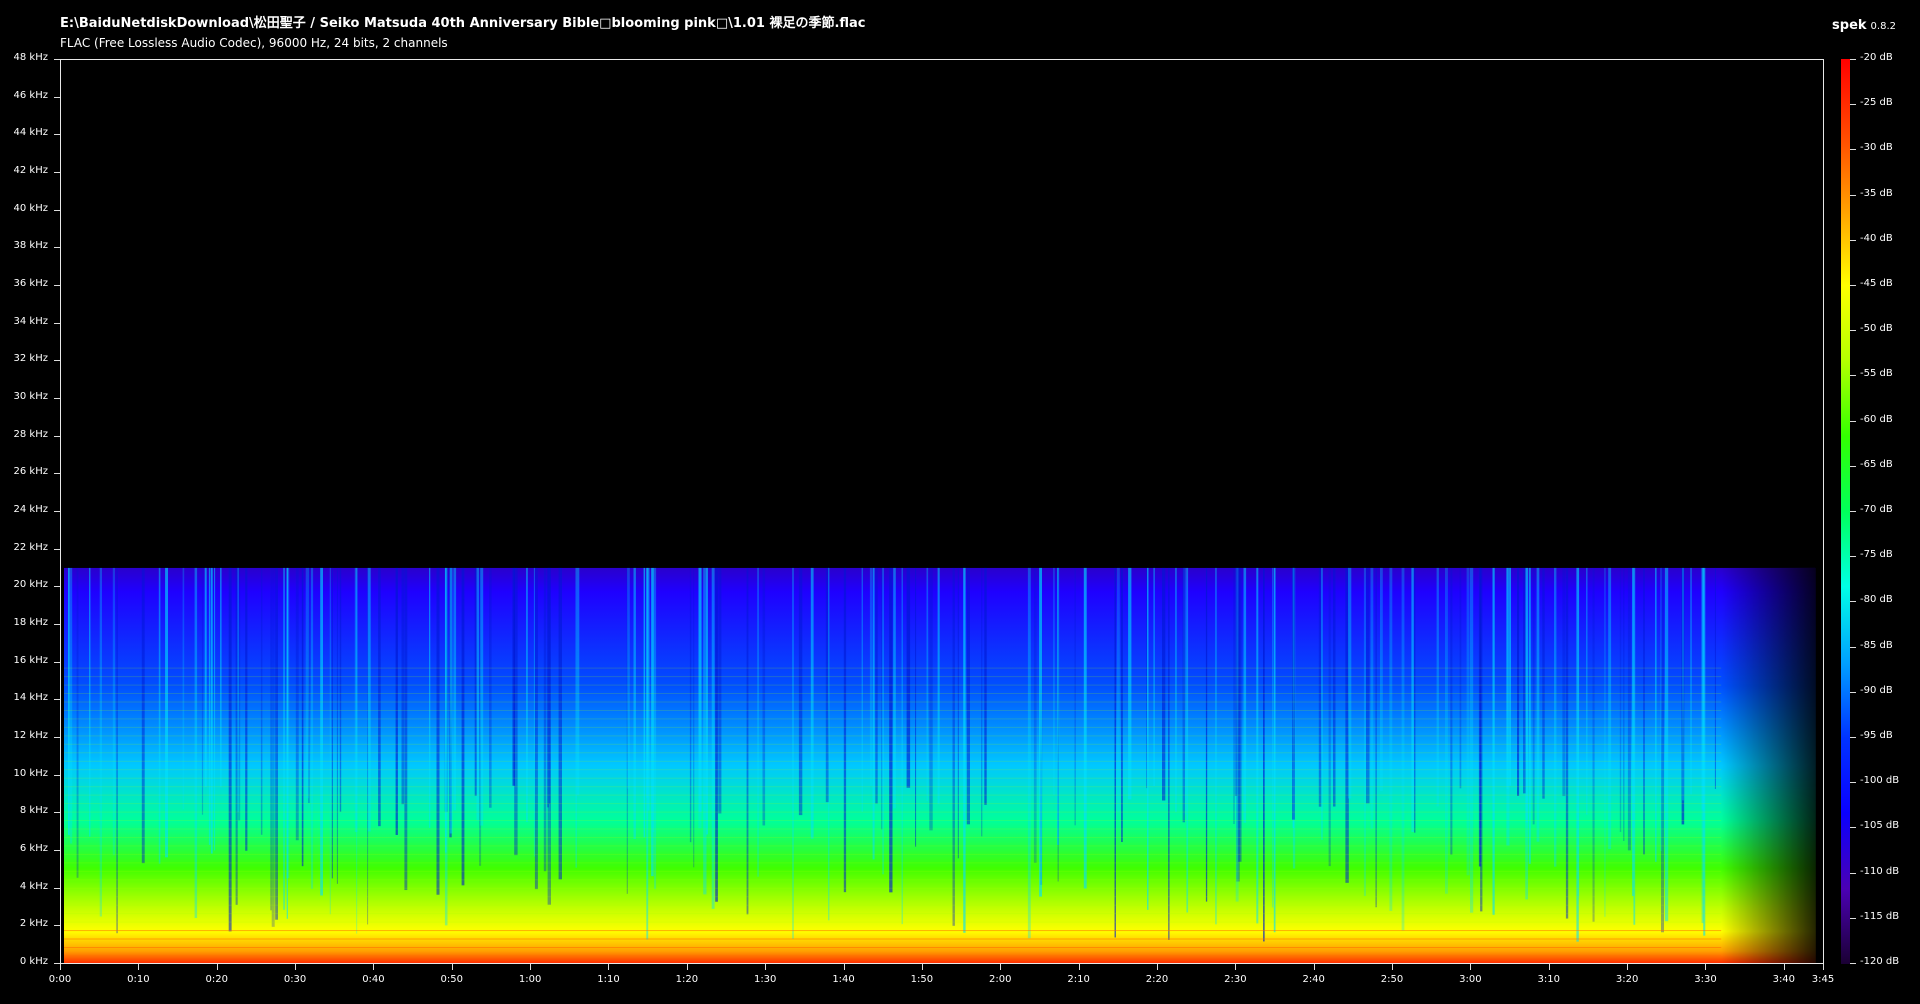 This screenshot has height=1004, width=1920. What do you see at coordinates (30, 321) in the screenshot?
I see `freq-tick: 34 kHz` at bounding box center [30, 321].